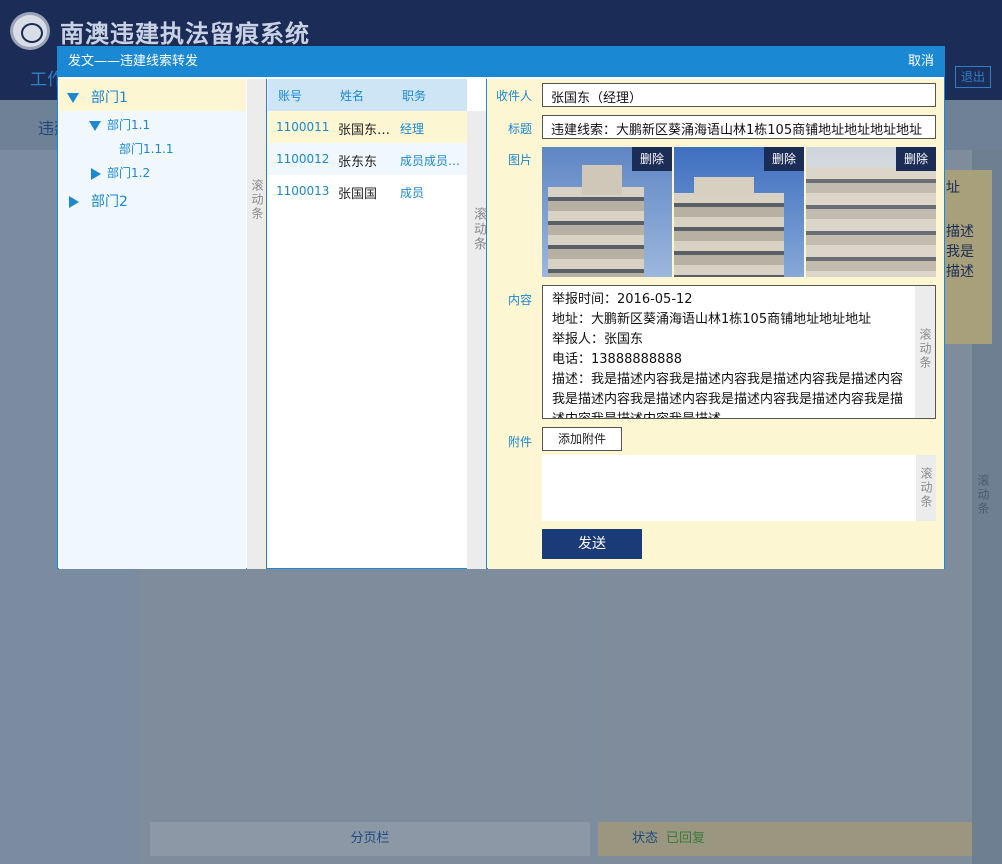 Image resolution: width=1002 pixels, height=864 pixels. What do you see at coordinates (598, 339) in the screenshot?
I see `content-line: 举报人：张国东` at bounding box center [598, 339].